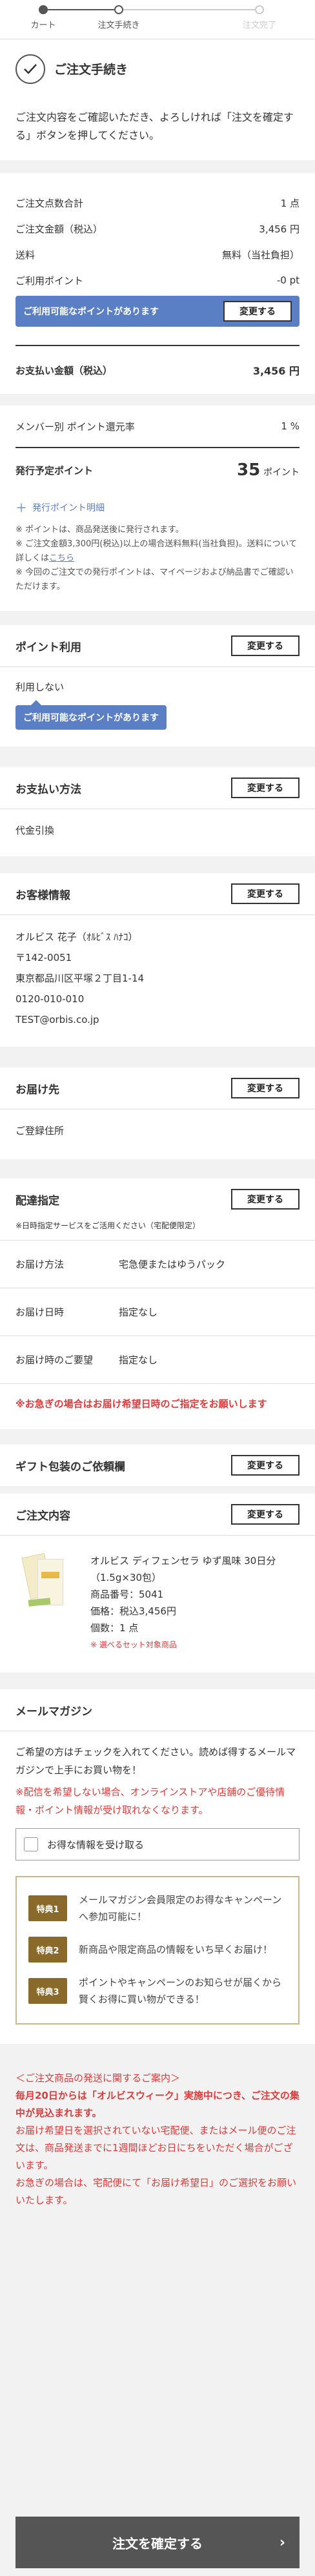 The image size is (315, 2576). What do you see at coordinates (42, 1516) in the screenshot?
I see `order-content-title: ご注文内容` at bounding box center [42, 1516].